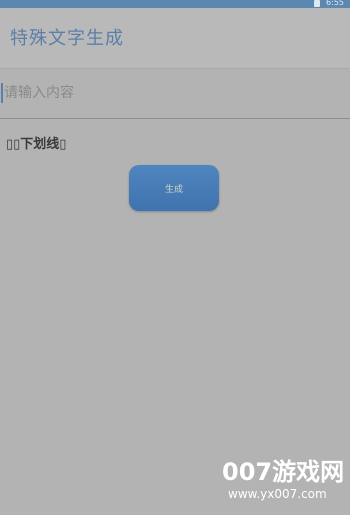  Describe the element at coordinates (175, 38) in the screenshot. I see `app-header: 特殊文字生成` at that location.